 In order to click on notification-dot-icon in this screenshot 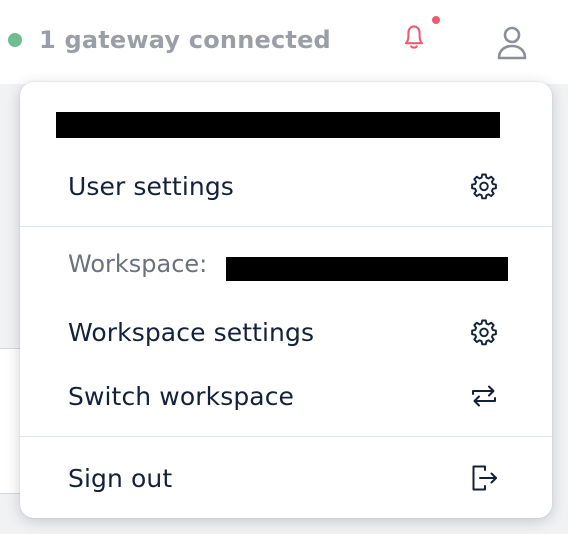, I will do `click(436, 20)`.